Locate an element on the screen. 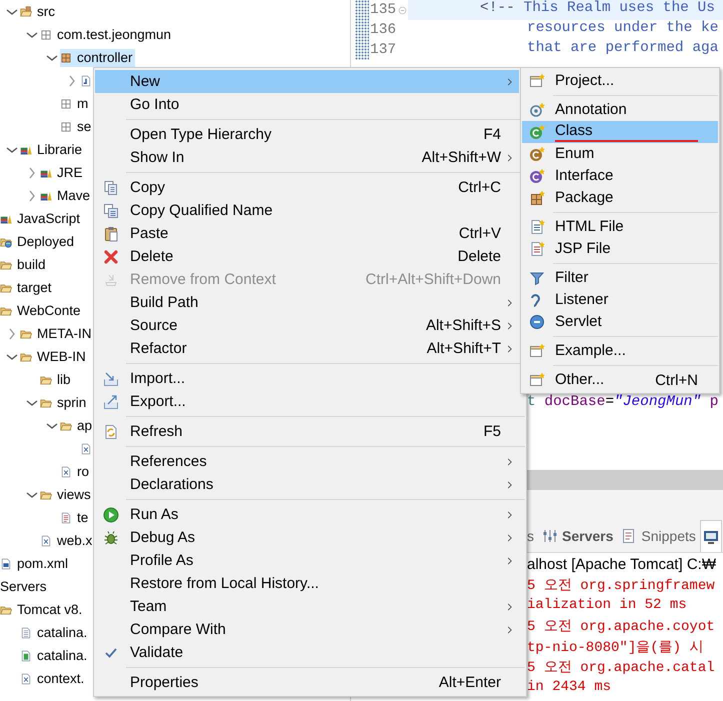  servers-icon is located at coordinates (550, 536).